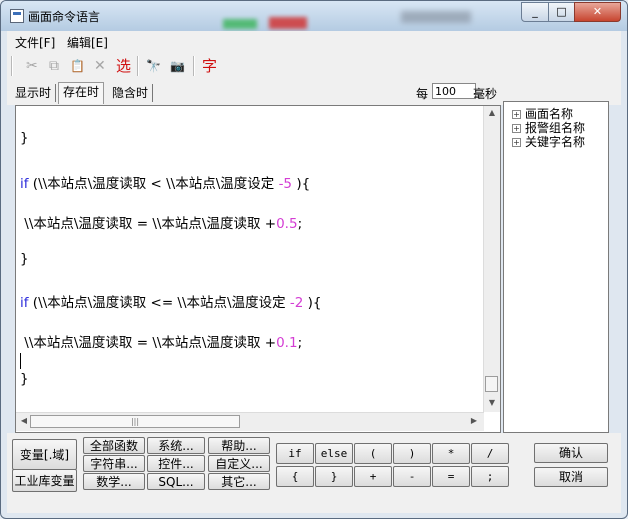  Describe the element at coordinates (314, 16) in the screenshot. I see `title-bar: 画面命令语言 _ □ ✕` at that location.